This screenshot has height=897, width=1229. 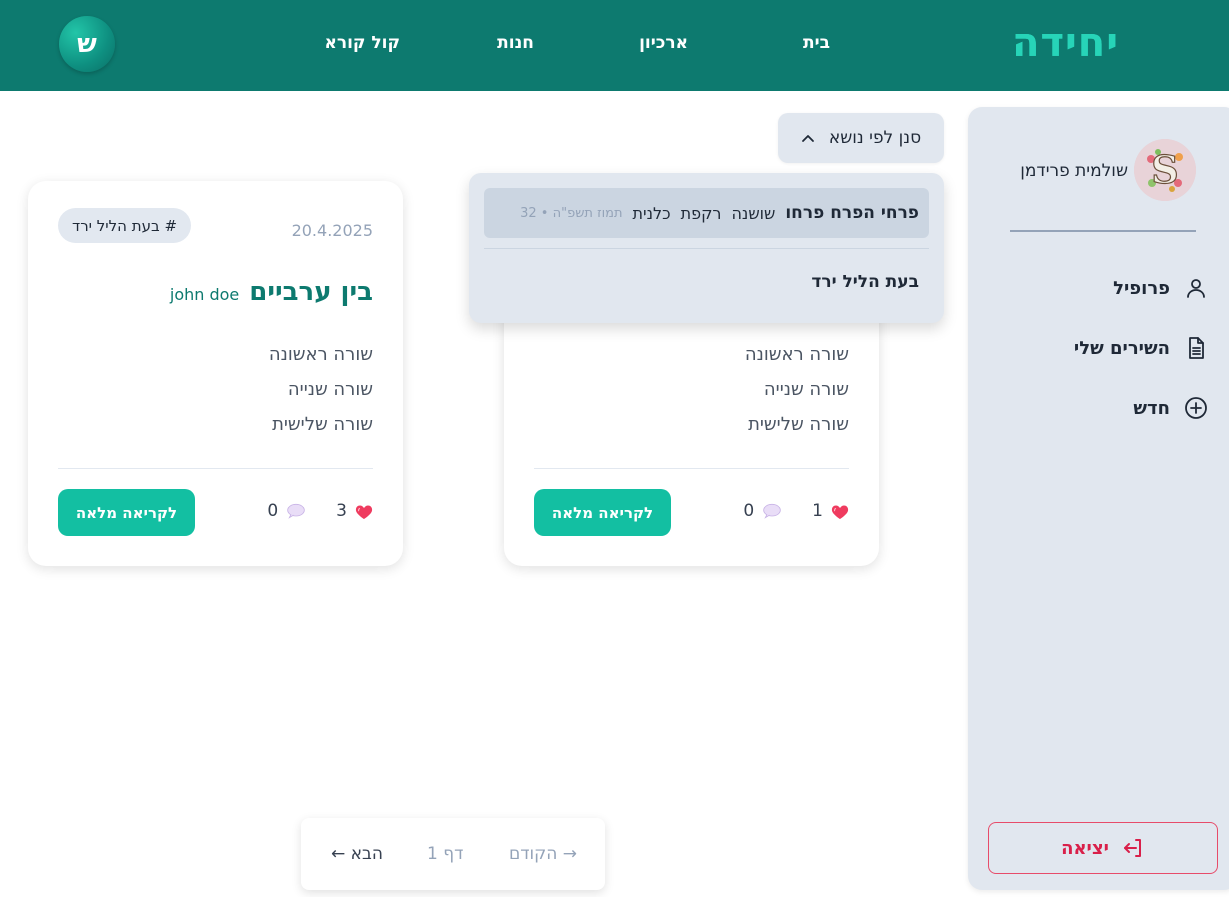 I want to click on sidebar-item-new: חדש, so click(x=1170, y=408).